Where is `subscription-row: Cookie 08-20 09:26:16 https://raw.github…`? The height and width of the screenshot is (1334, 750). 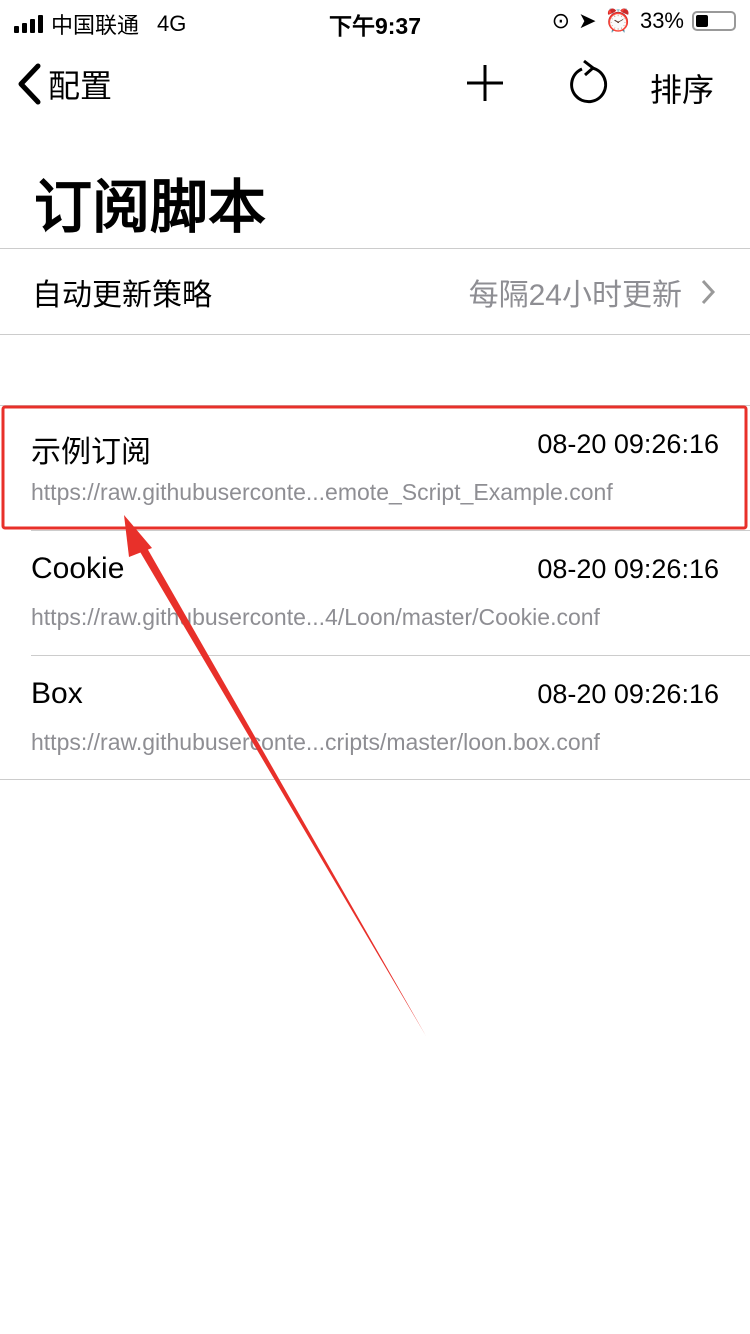
subscription-row: Cookie 08-20 09:26:16 https://raw.github… is located at coordinates (375, 592).